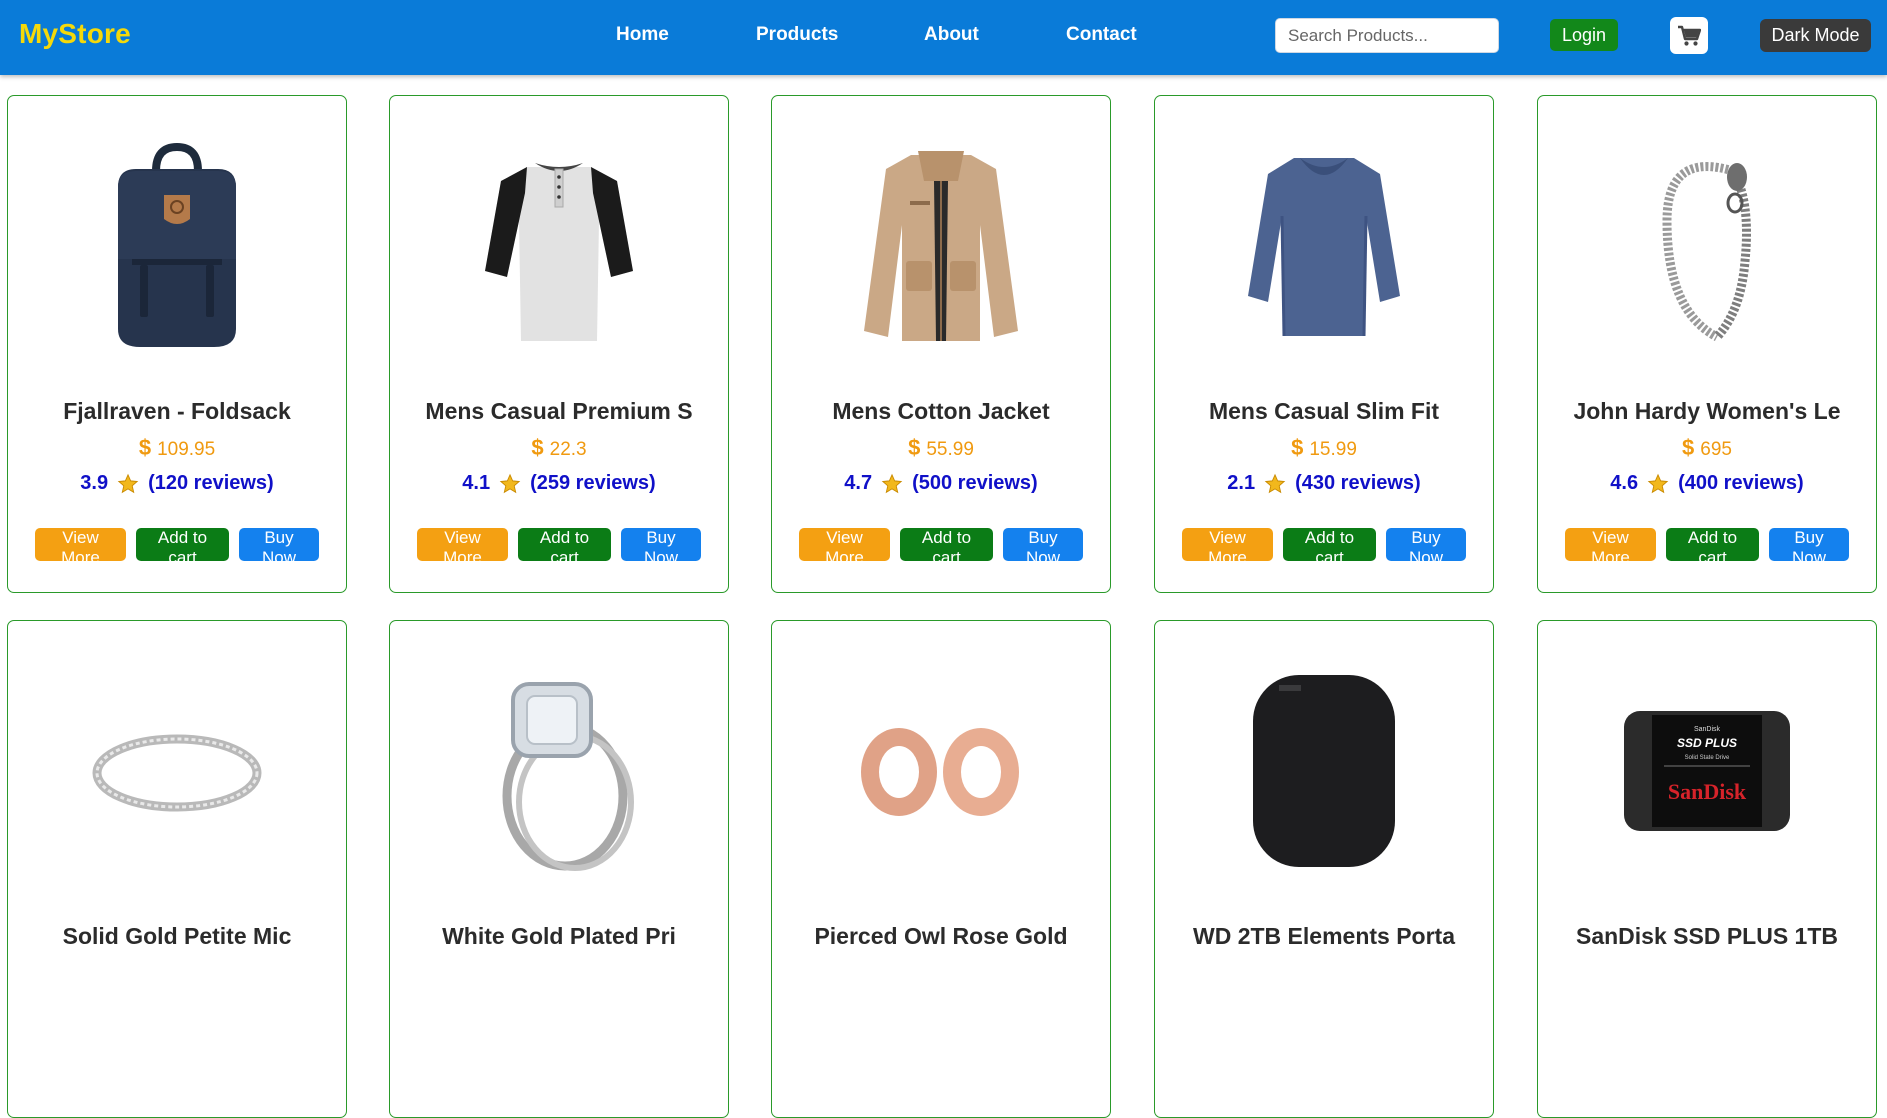 The width and height of the screenshot is (1887, 1118). I want to click on product-price: $55.99, so click(941, 448).